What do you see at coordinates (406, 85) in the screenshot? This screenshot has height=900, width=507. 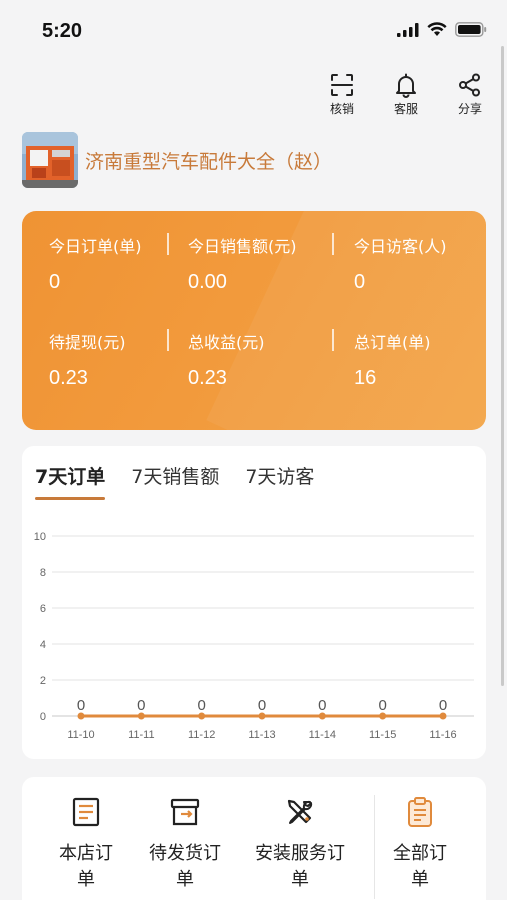 I see `bell-icon` at bounding box center [406, 85].